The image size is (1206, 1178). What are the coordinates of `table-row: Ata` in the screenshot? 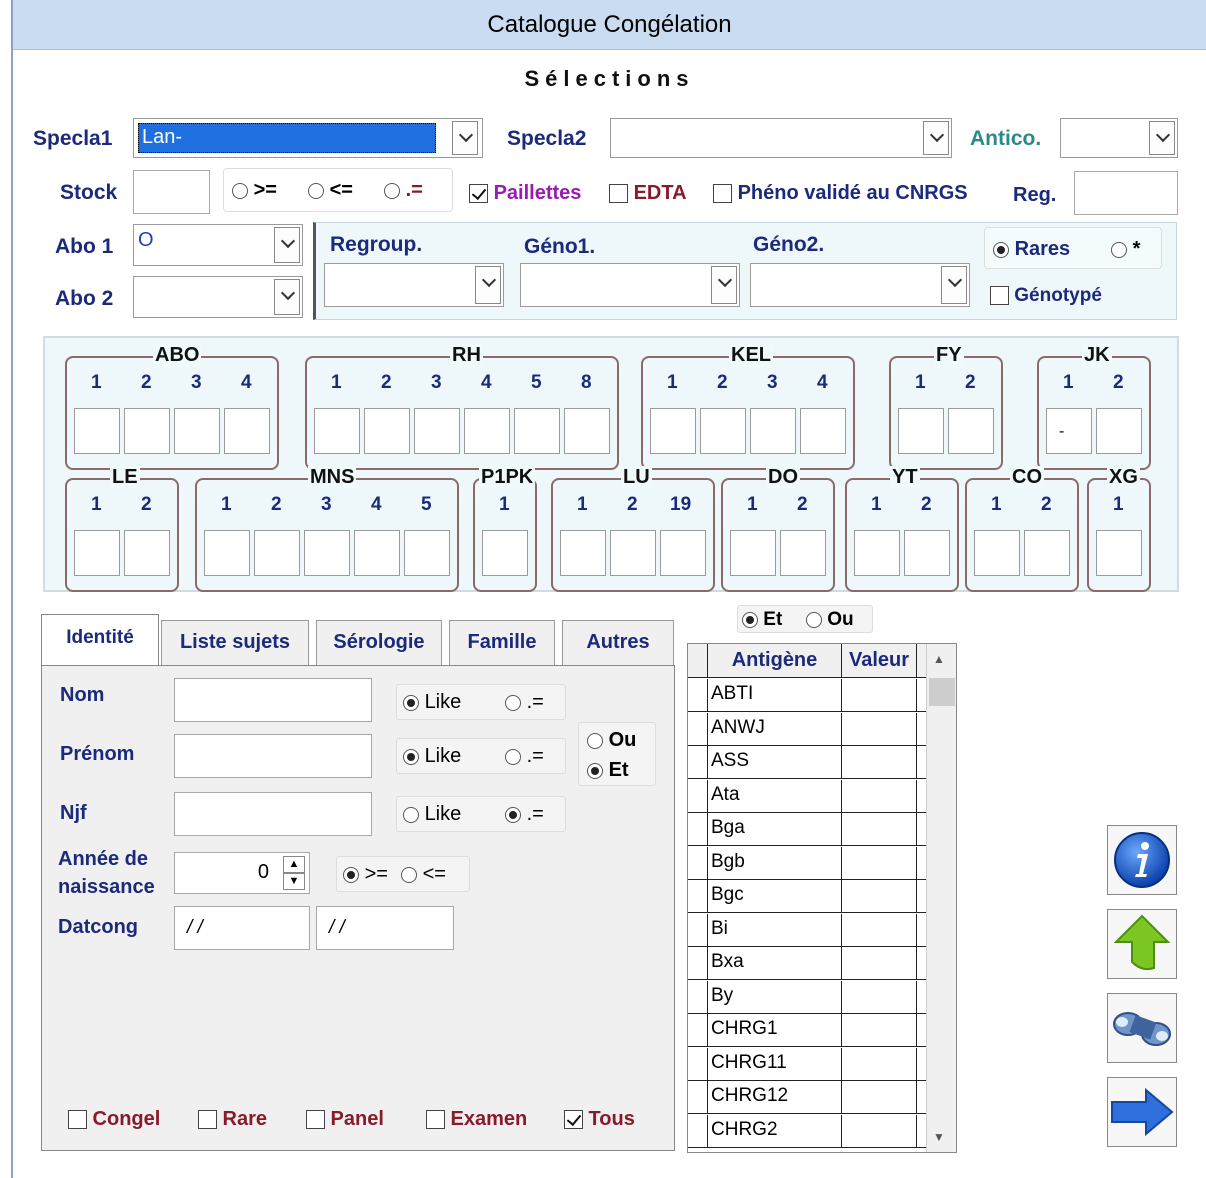 It's located at (814, 796).